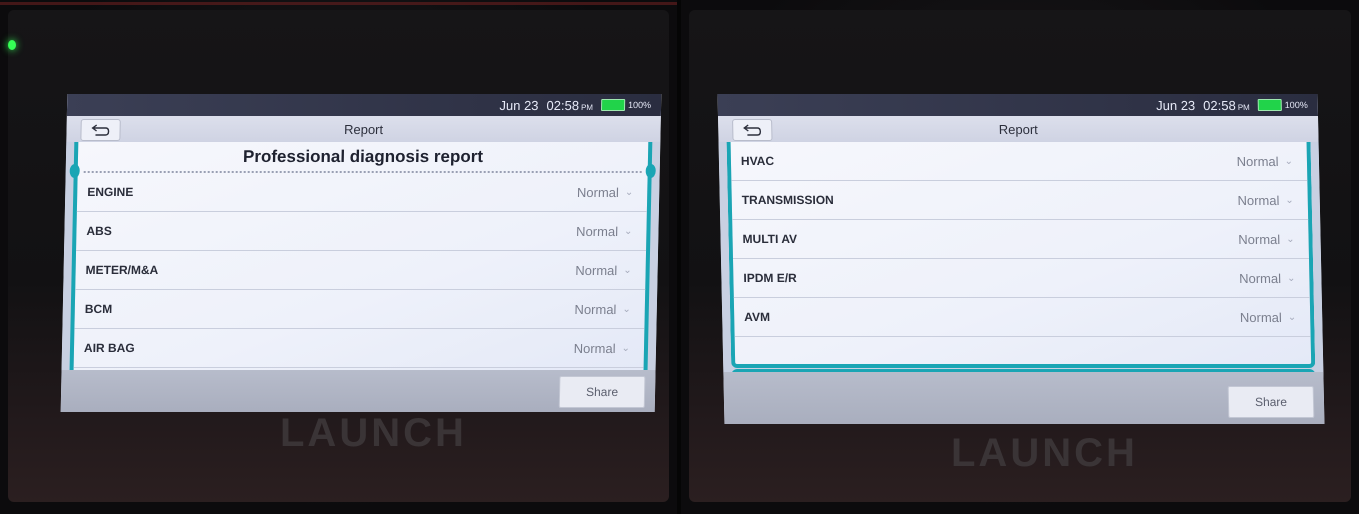 This screenshot has width=1359, height=514. I want to click on card-notch-right, so click(650, 171).